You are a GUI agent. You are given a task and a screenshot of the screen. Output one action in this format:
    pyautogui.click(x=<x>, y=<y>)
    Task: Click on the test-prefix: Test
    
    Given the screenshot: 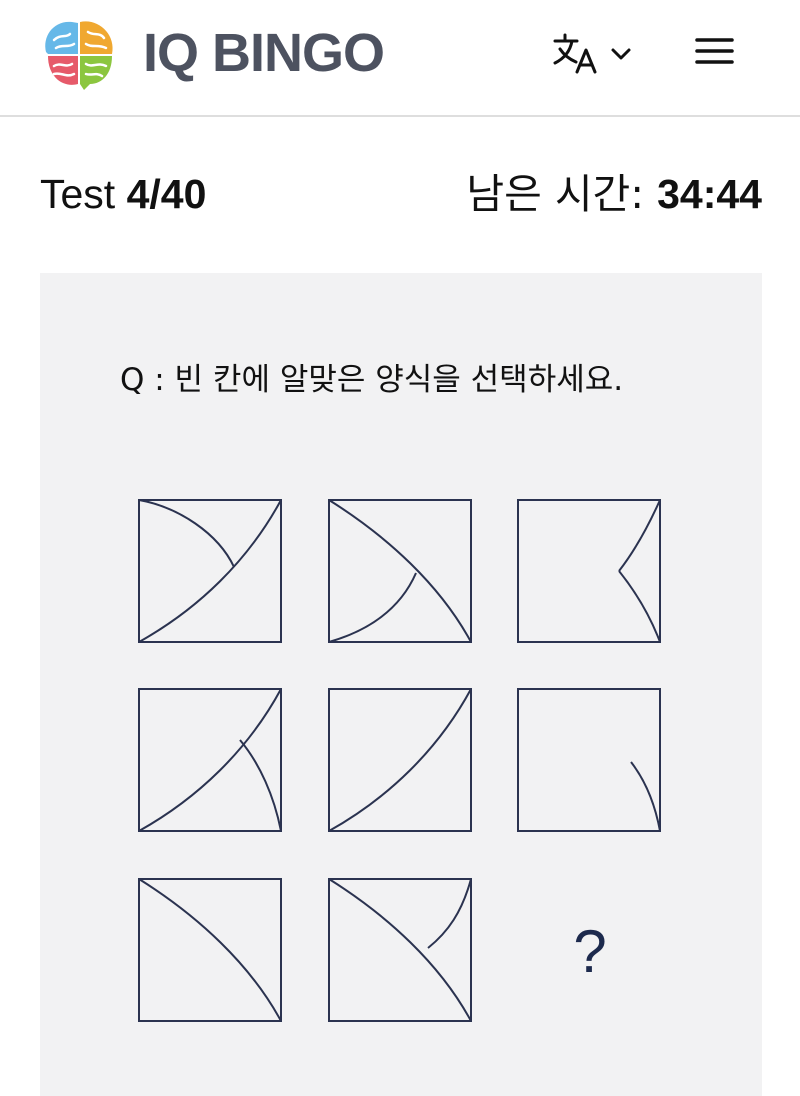 What is the action you would take?
    pyautogui.click(x=78, y=194)
    